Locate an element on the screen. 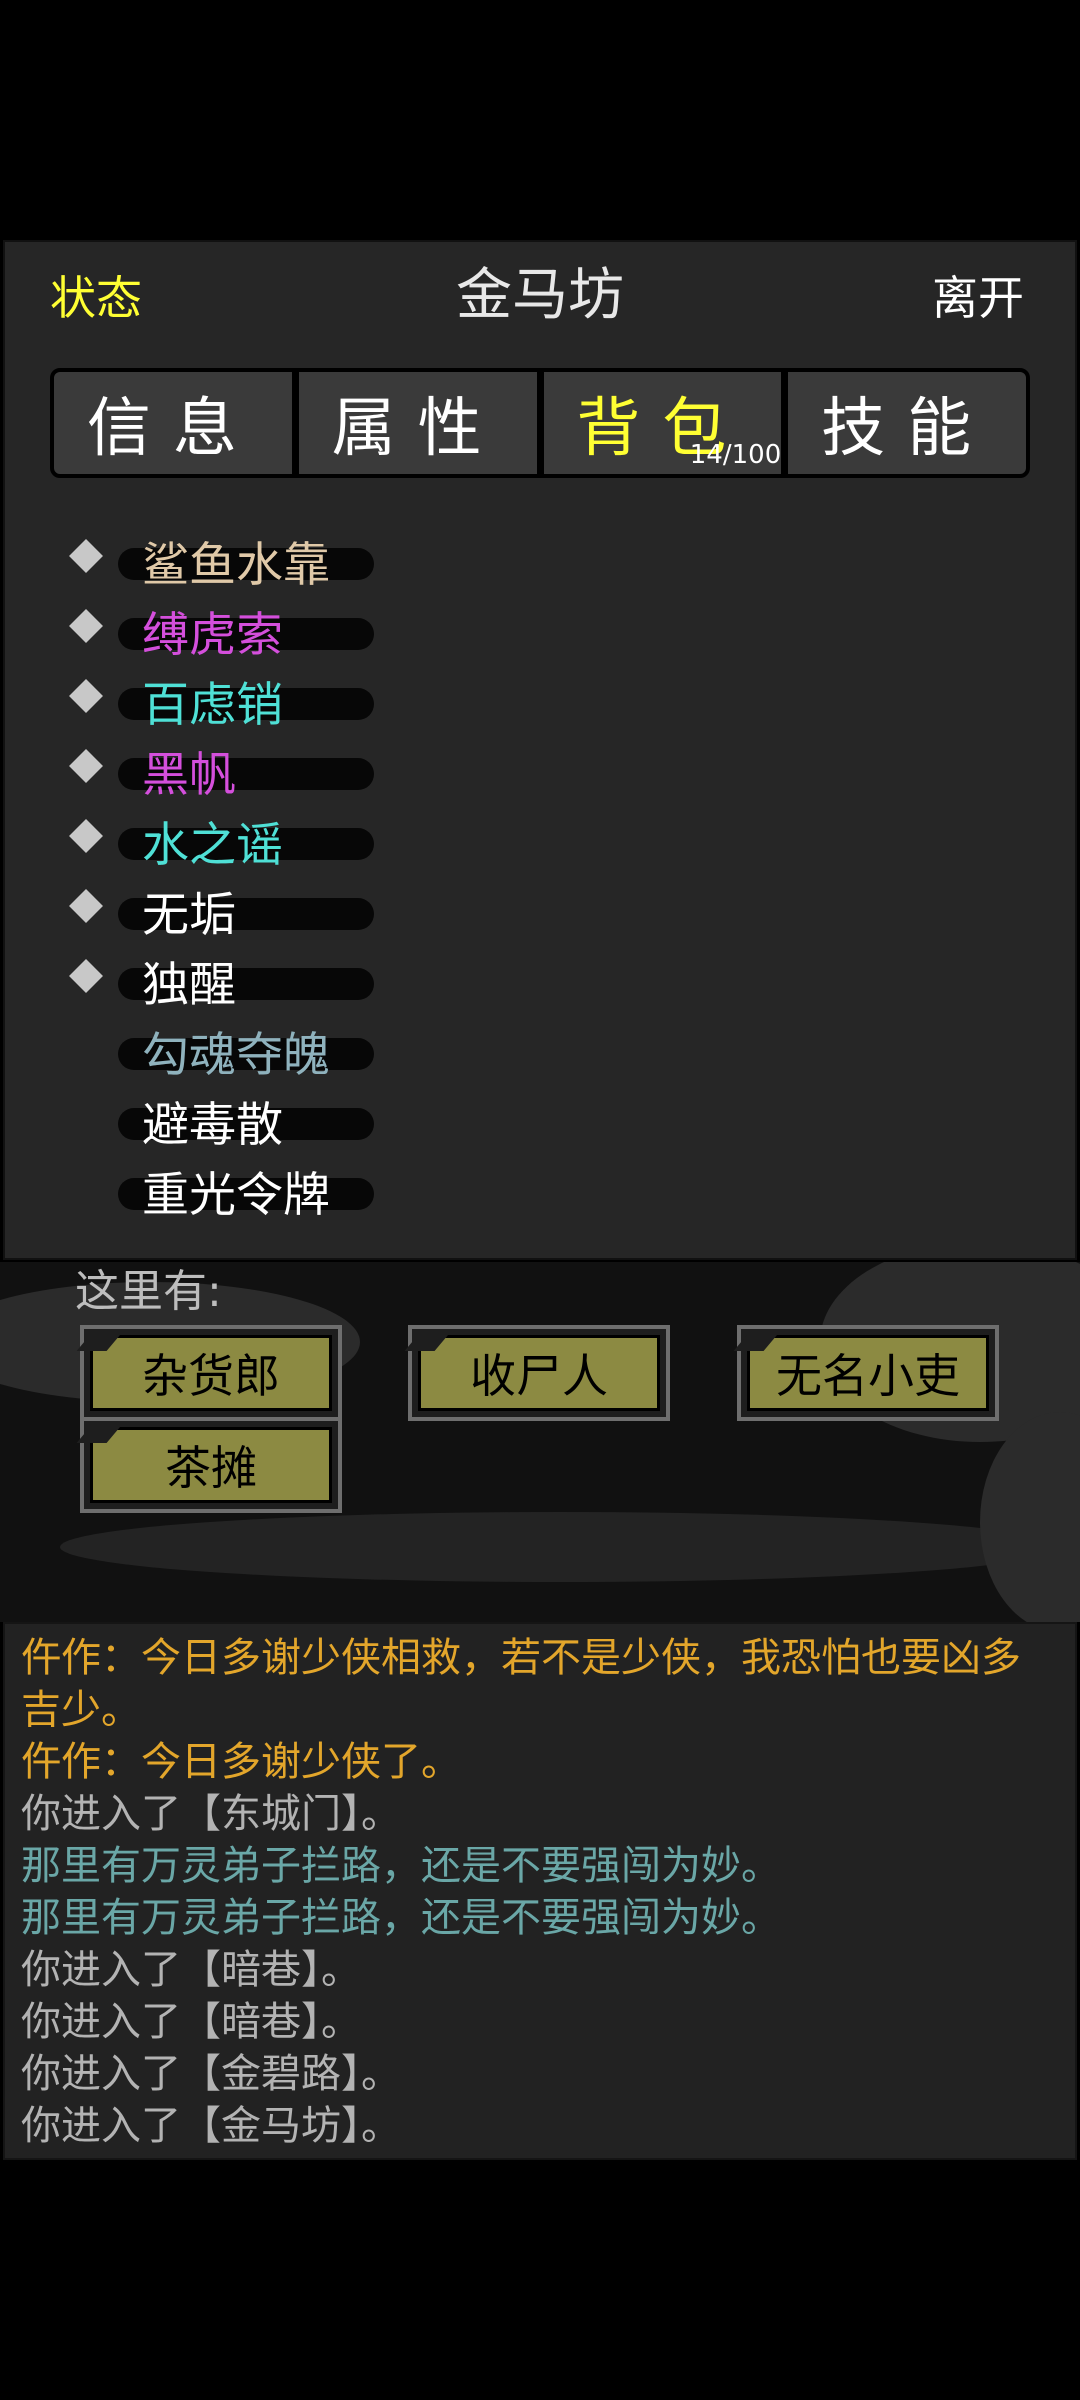 The height and width of the screenshot is (2400, 1080). bag-count: 14/100 is located at coordinates (735, 455).